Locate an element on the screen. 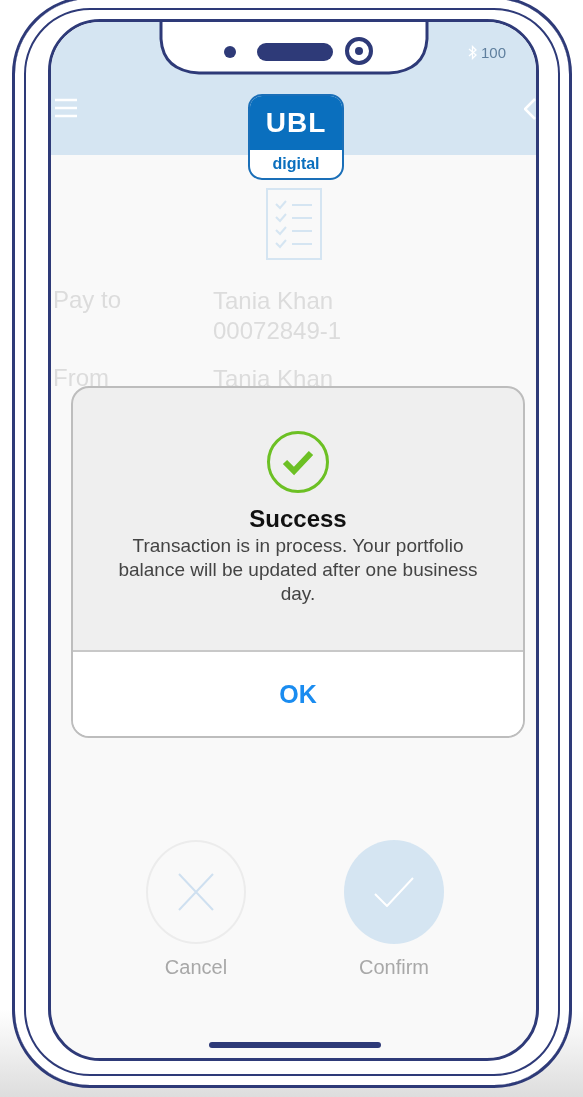 This screenshot has height=1097, width=583. action-label: Cancel is located at coordinates (196, 967).